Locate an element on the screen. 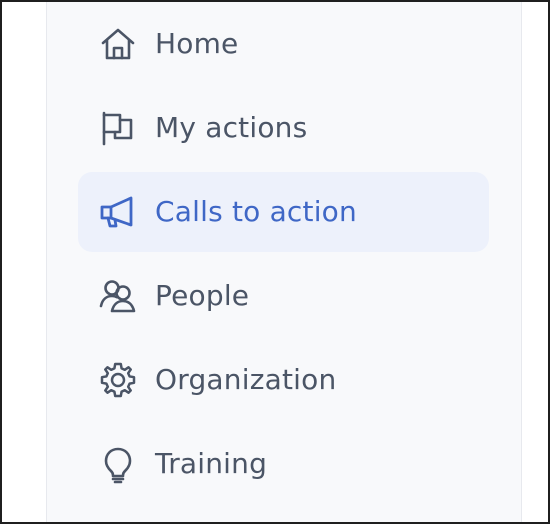  sidebar-item-calls-to-action: Calls to action is located at coordinates (283, 212).